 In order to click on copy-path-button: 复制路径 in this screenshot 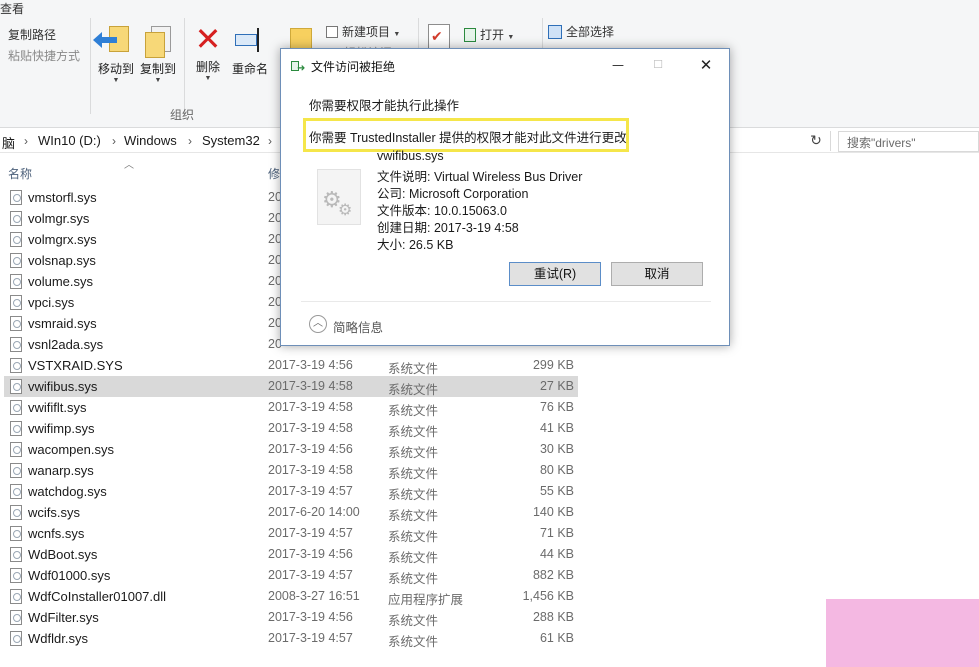, I will do `click(32, 34)`.